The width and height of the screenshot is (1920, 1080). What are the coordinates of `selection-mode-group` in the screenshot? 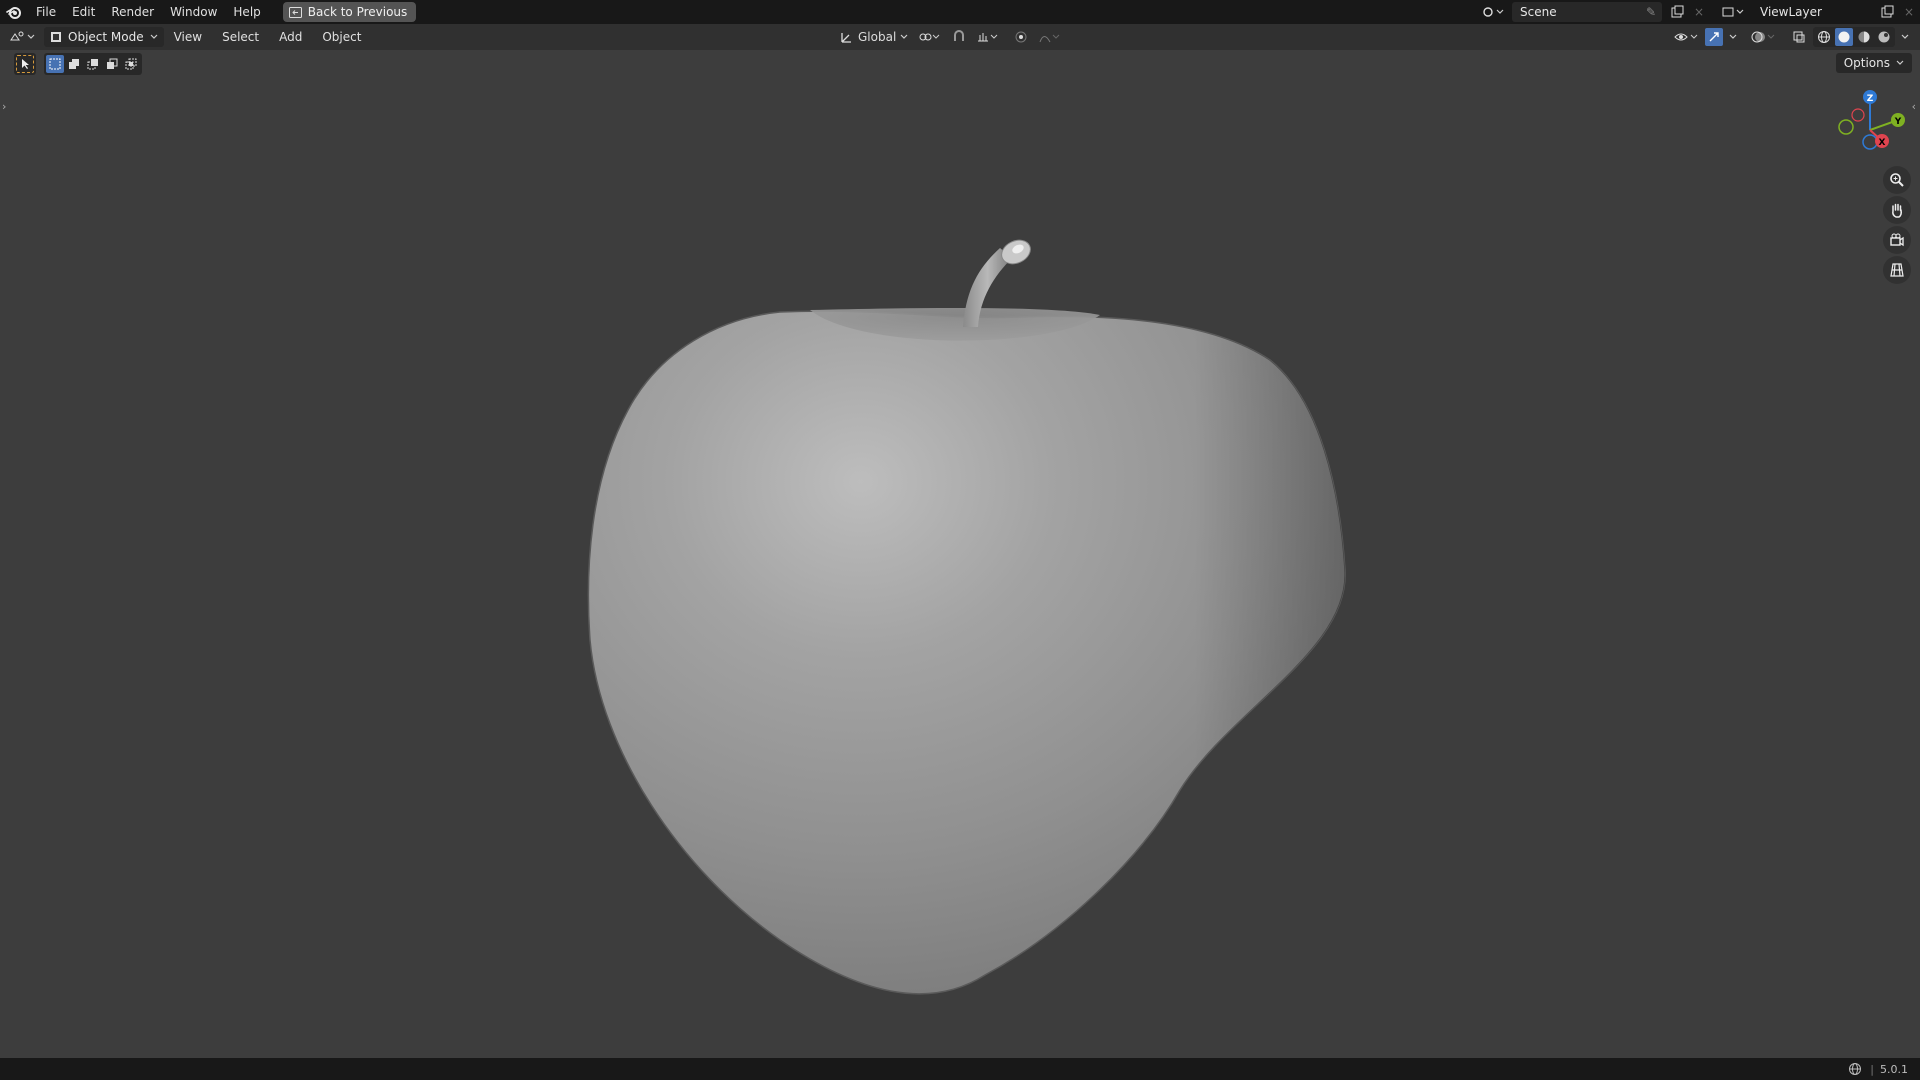 It's located at (93, 64).